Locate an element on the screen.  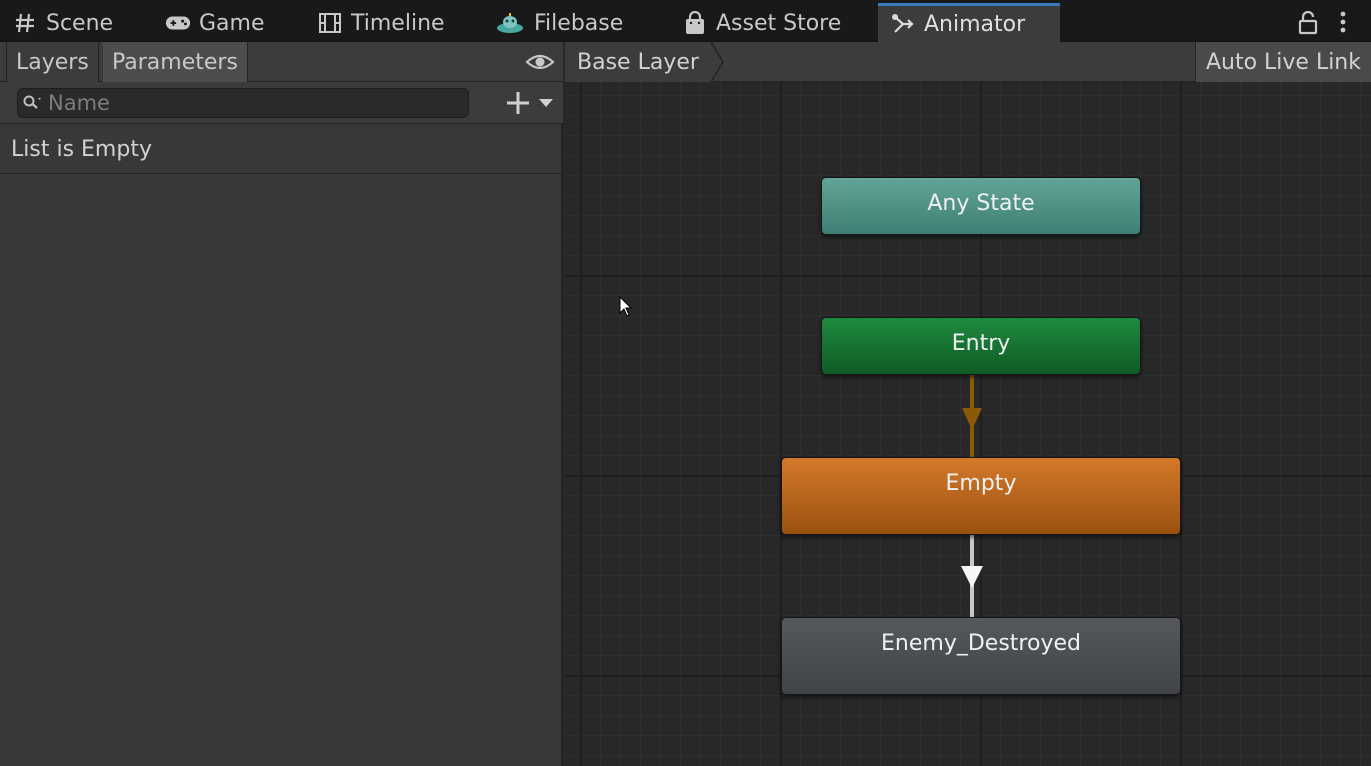
tab-animator: Animator is located at coordinates (969, 22).